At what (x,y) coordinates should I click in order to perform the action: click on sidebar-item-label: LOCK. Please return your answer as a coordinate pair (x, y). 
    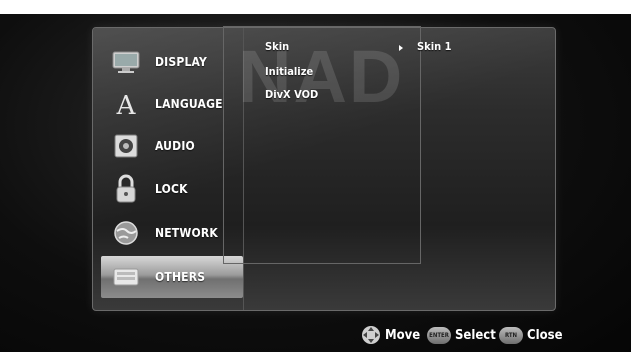
    Looking at the image, I should click on (171, 189).